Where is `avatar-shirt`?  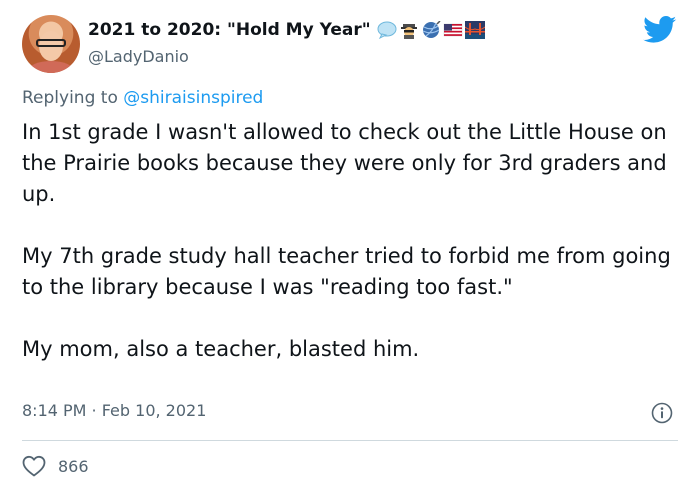 avatar-shirt is located at coordinates (51, 67).